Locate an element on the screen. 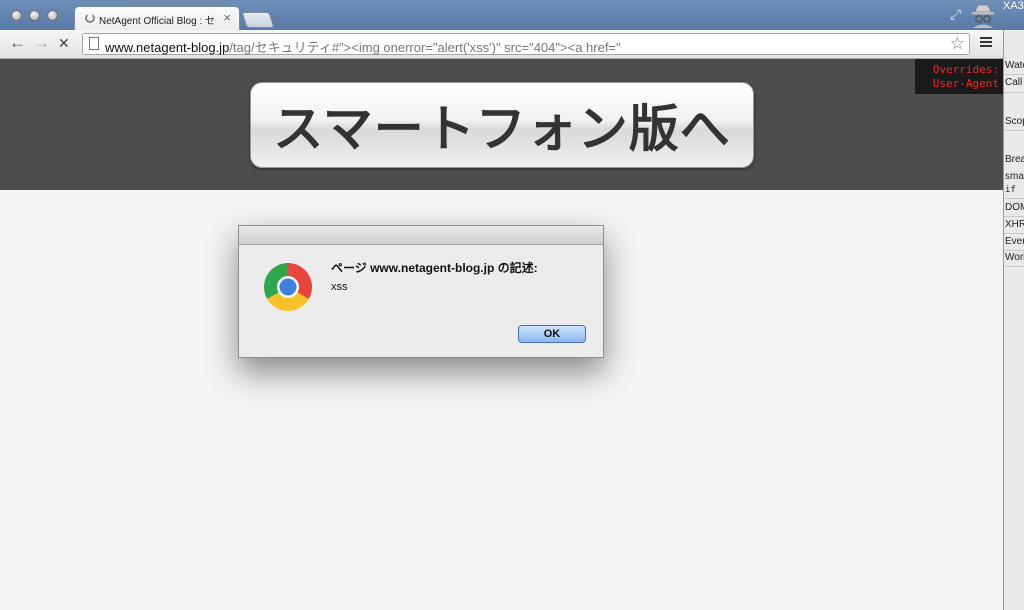  dialog-heading: ページ www.netagent-blog.jp の記述: is located at coordinates (434, 268).